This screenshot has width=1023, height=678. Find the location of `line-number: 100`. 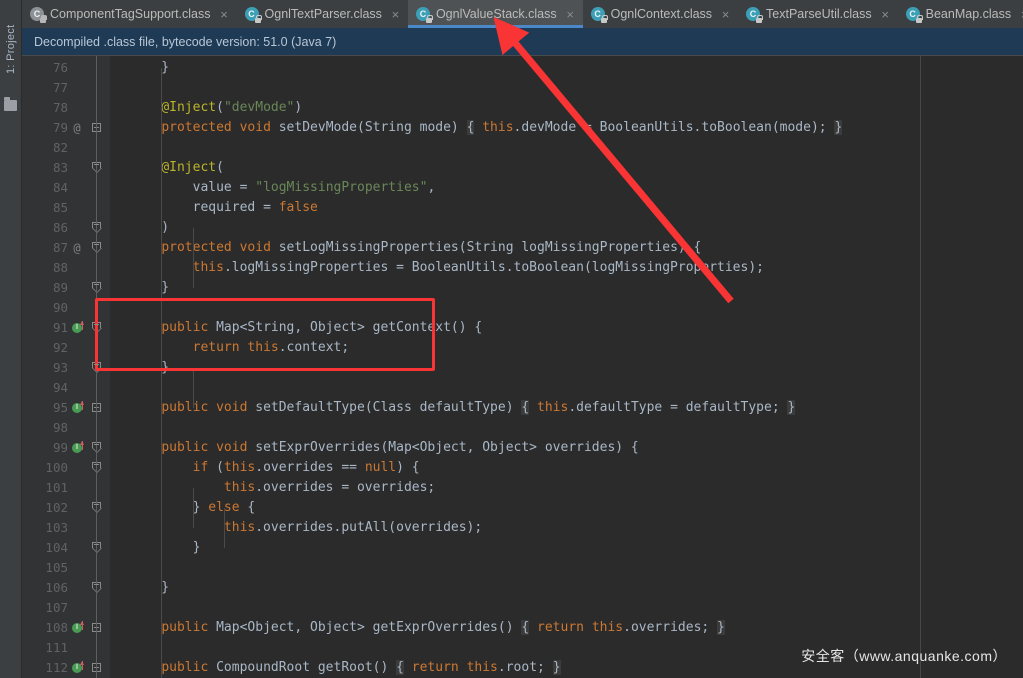

line-number: 100 is located at coordinates (56, 467).